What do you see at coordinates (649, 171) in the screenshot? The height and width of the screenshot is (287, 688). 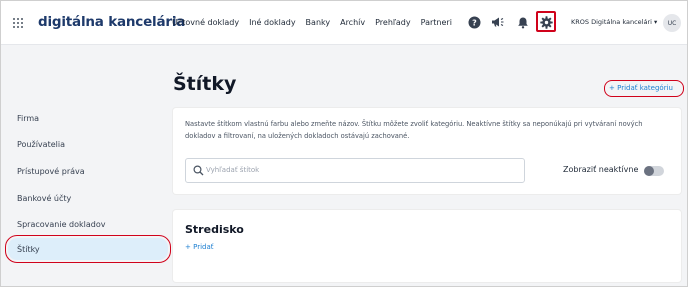 I see `toggle-knob` at bounding box center [649, 171].